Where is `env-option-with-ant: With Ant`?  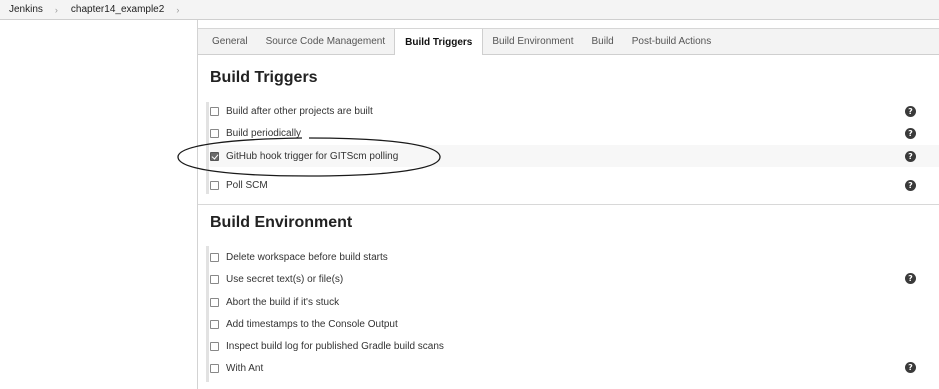 env-option-with-ant: With Ant is located at coordinates (566, 368).